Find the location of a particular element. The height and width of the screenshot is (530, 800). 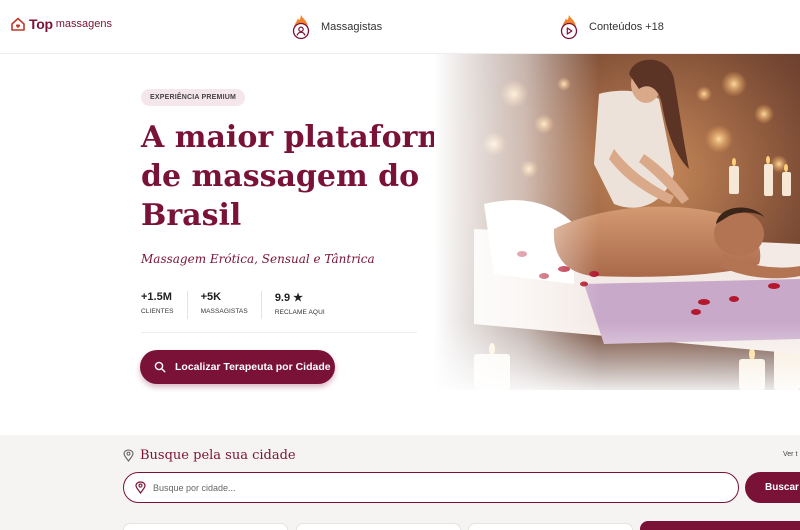

stat-label: MASSAGISTAS is located at coordinates (224, 311).